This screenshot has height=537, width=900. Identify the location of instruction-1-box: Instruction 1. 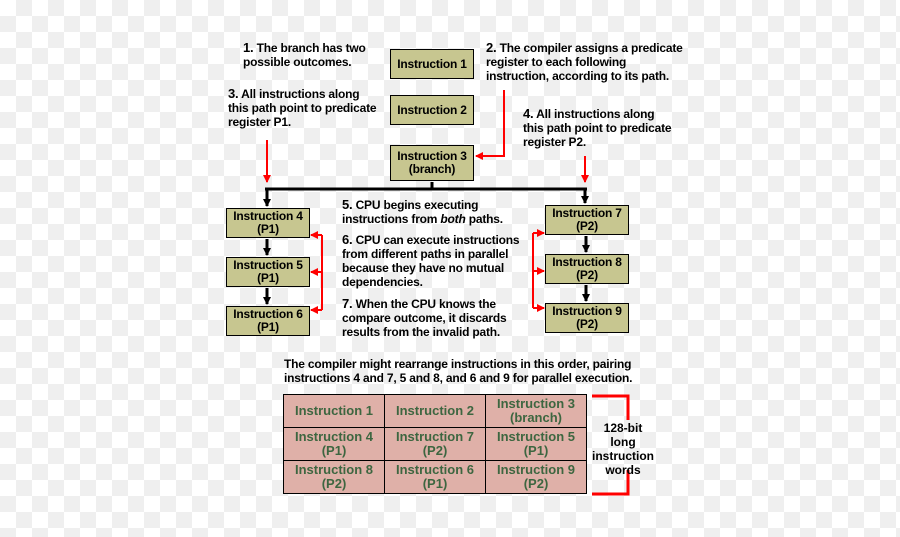
(432, 64).